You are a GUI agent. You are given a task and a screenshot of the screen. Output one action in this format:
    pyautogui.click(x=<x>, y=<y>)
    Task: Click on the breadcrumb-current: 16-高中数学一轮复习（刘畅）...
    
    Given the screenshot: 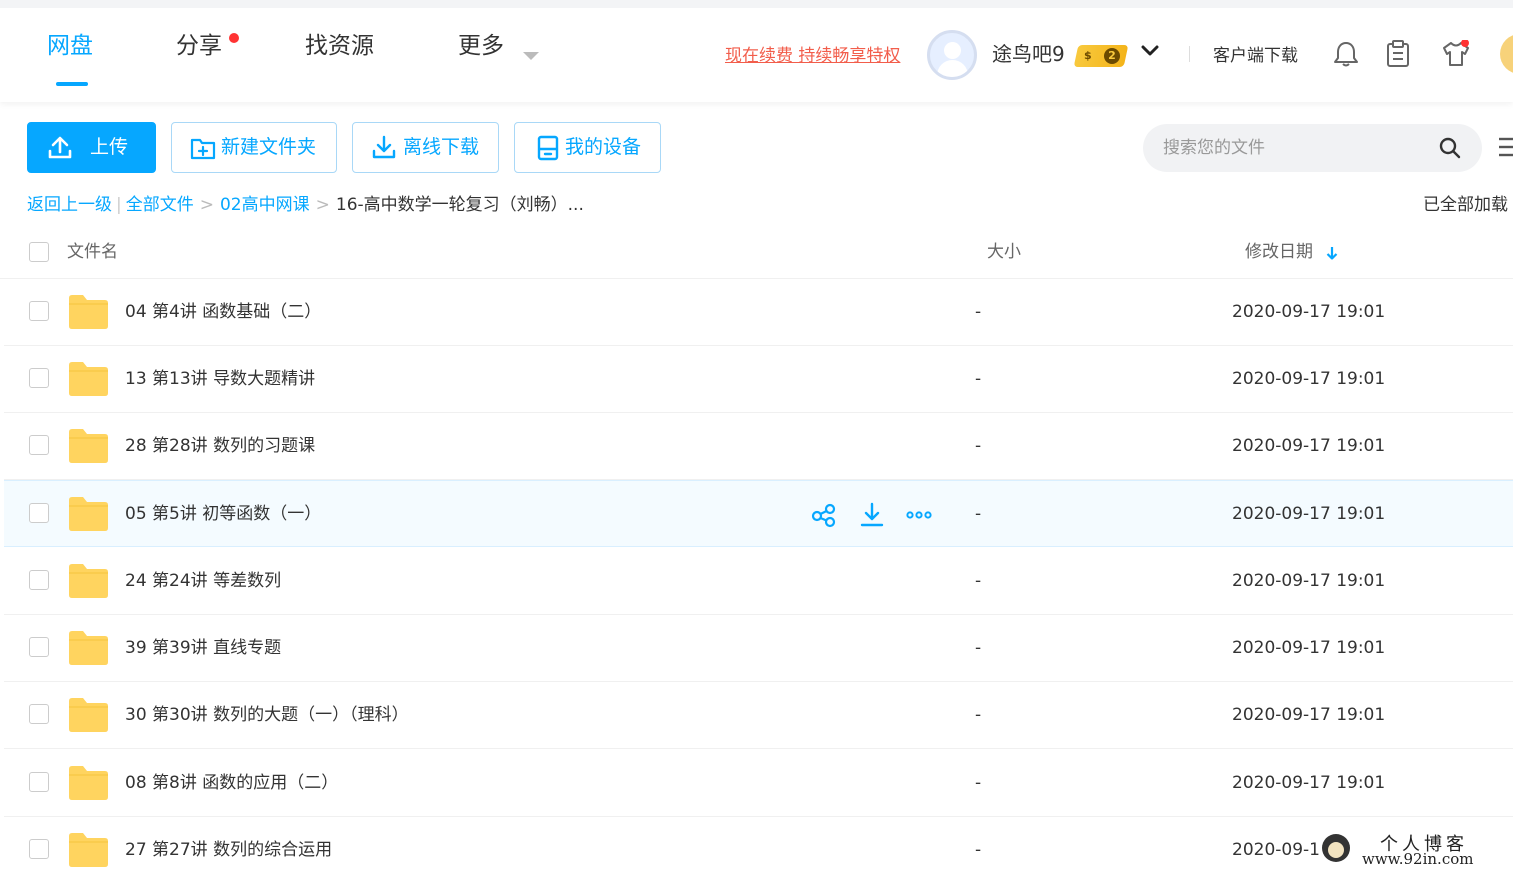 What is the action you would take?
    pyautogui.click(x=459, y=205)
    